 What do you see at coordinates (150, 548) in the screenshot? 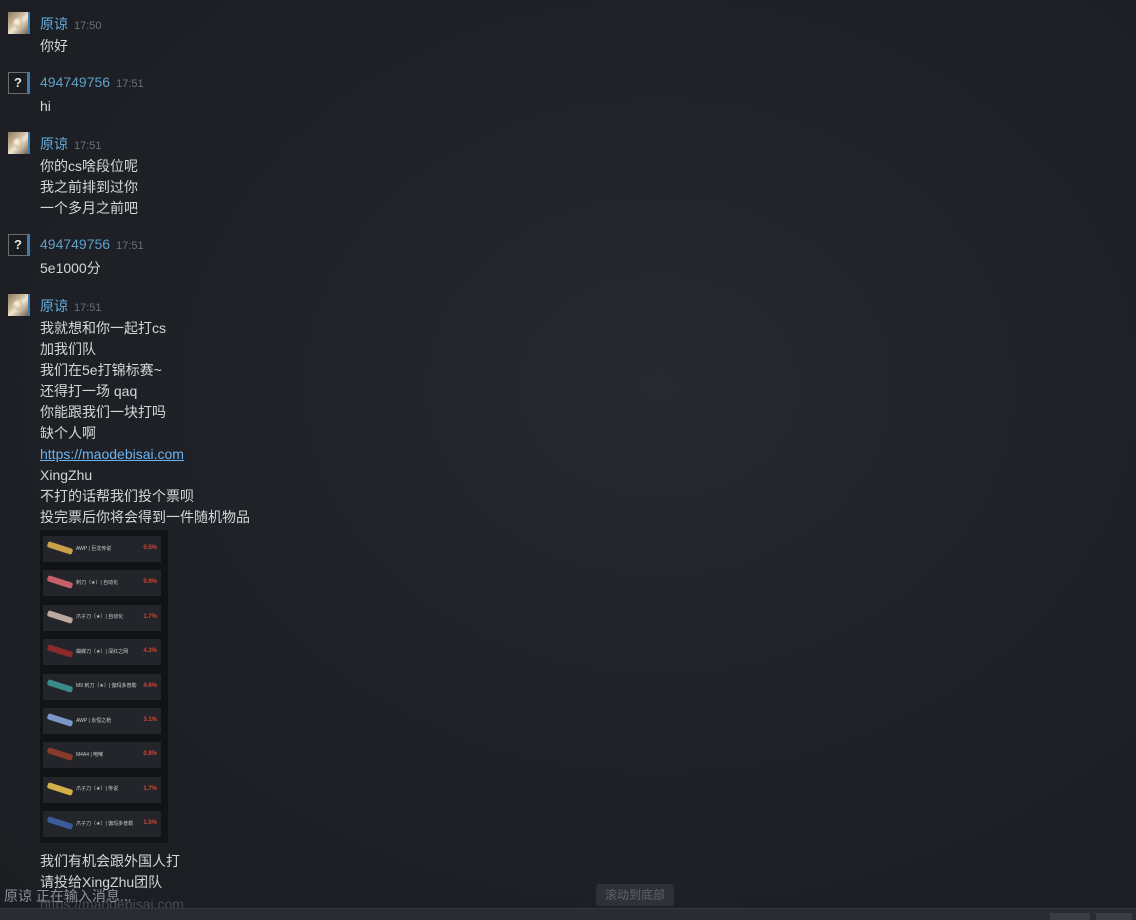
I see `item-drop-rate: 0.5%` at bounding box center [150, 548].